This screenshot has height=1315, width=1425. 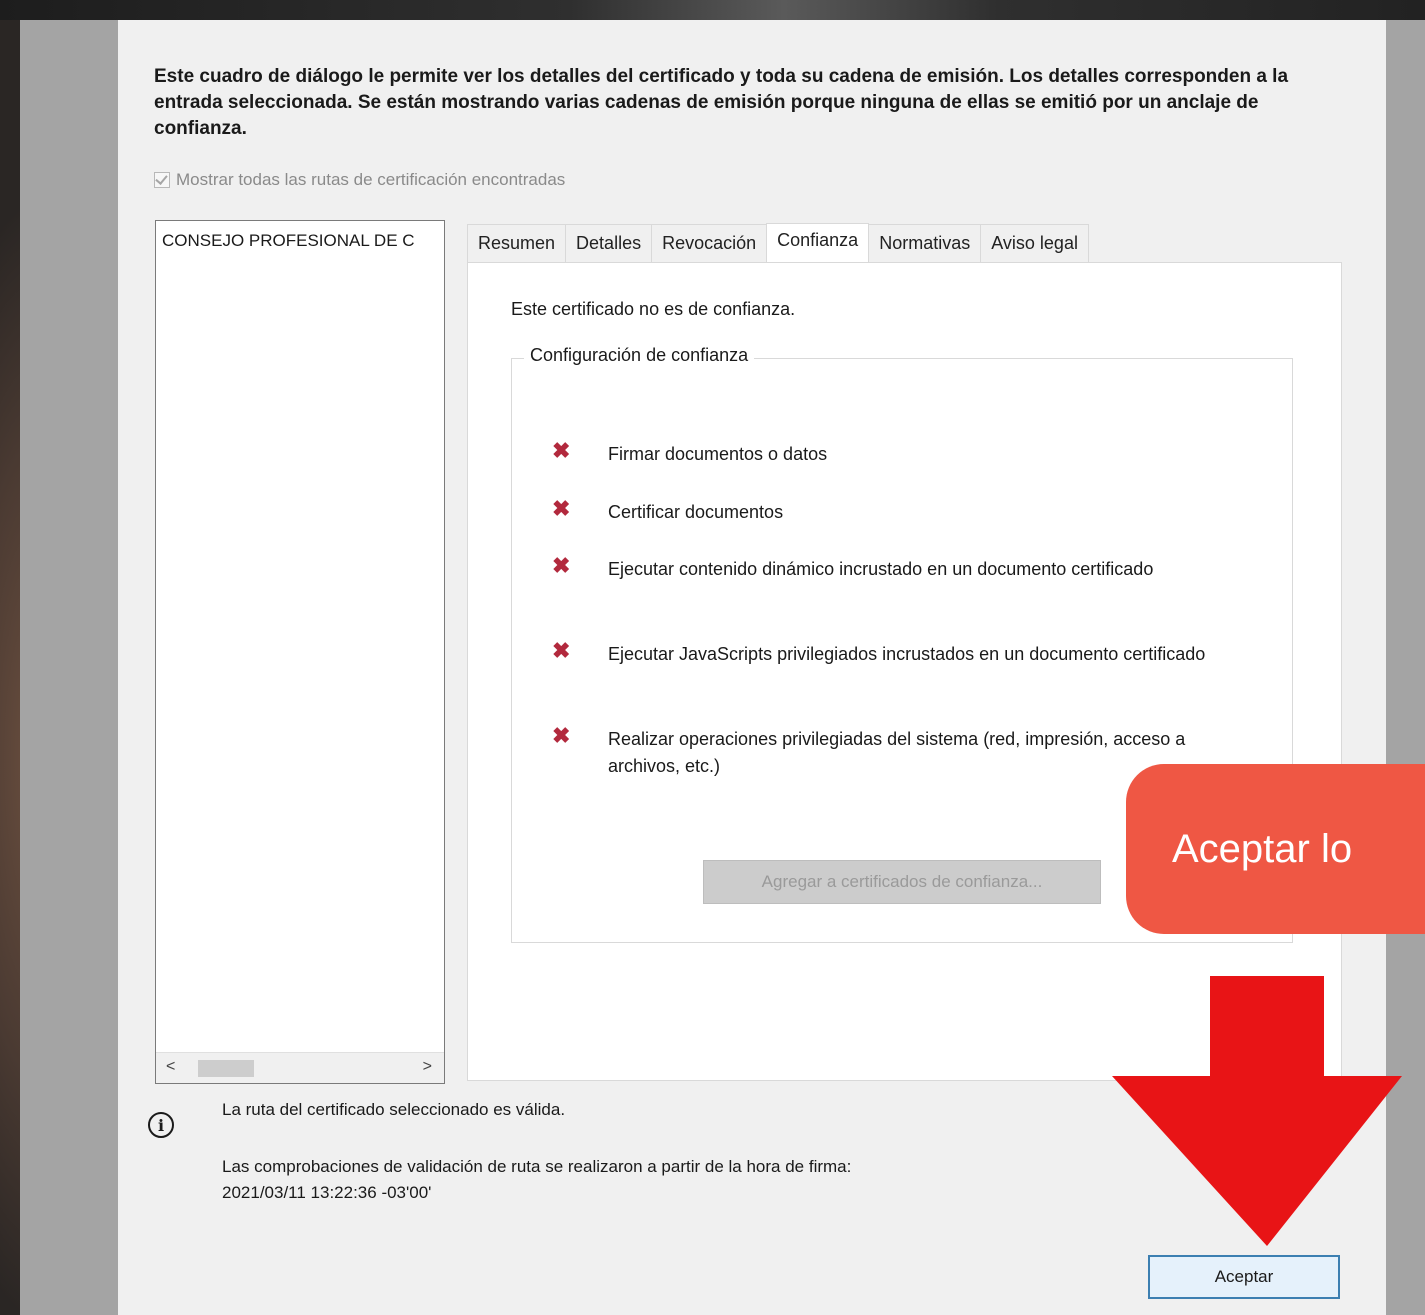 What do you see at coordinates (427, 1067) in the screenshot?
I see `scroll-right-icon: >` at bounding box center [427, 1067].